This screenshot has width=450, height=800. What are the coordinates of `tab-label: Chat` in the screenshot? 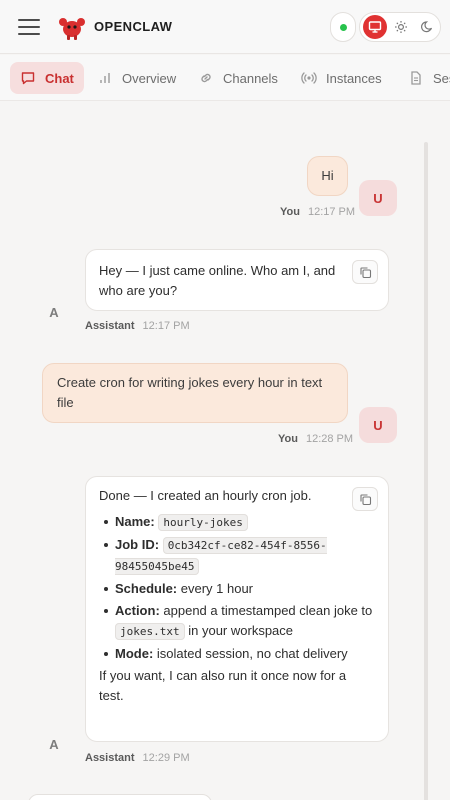 It's located at (59, 78).